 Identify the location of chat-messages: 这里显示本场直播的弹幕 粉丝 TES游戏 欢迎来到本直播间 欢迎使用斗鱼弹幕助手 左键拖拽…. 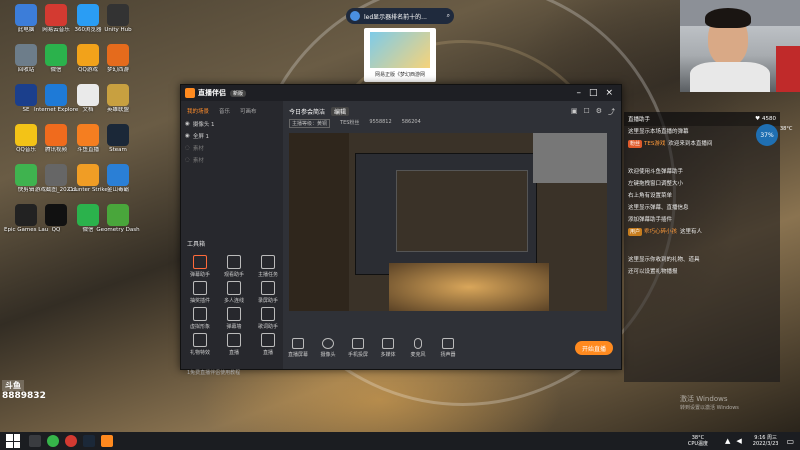
(702, 202).